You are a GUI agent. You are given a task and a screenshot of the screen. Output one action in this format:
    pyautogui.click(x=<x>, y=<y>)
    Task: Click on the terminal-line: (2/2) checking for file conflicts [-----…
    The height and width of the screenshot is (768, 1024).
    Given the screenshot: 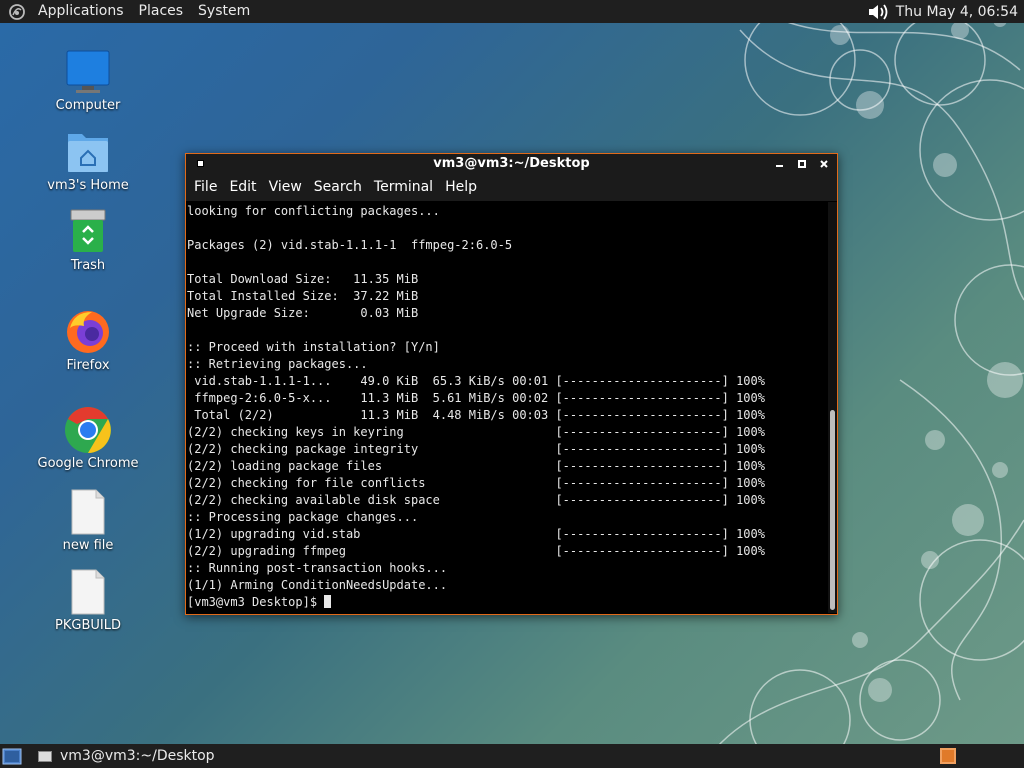 What is the action you would take?
    pyautogui.click(x=476, y=483)
    